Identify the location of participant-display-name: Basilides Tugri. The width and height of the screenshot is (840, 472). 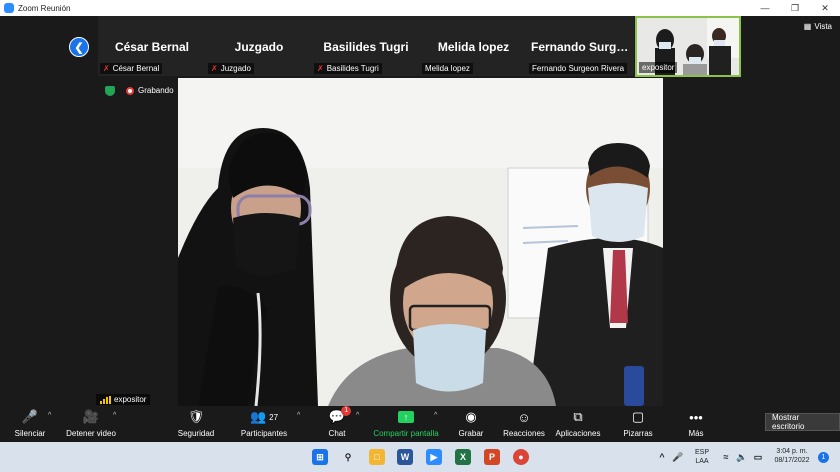
(366, 47).